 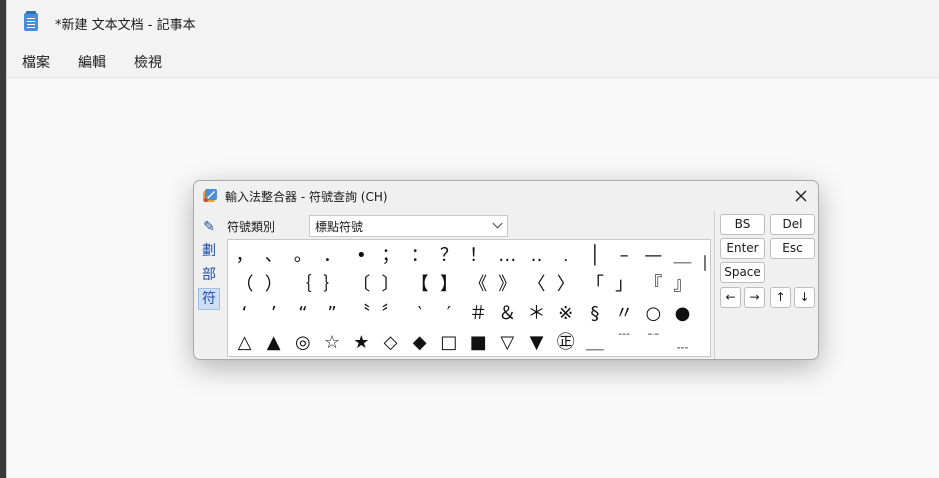 What do you see at coordinates (273, 313) in the screenshot?
I see `symbol-cell: ’` at bounding box center [273, 313].